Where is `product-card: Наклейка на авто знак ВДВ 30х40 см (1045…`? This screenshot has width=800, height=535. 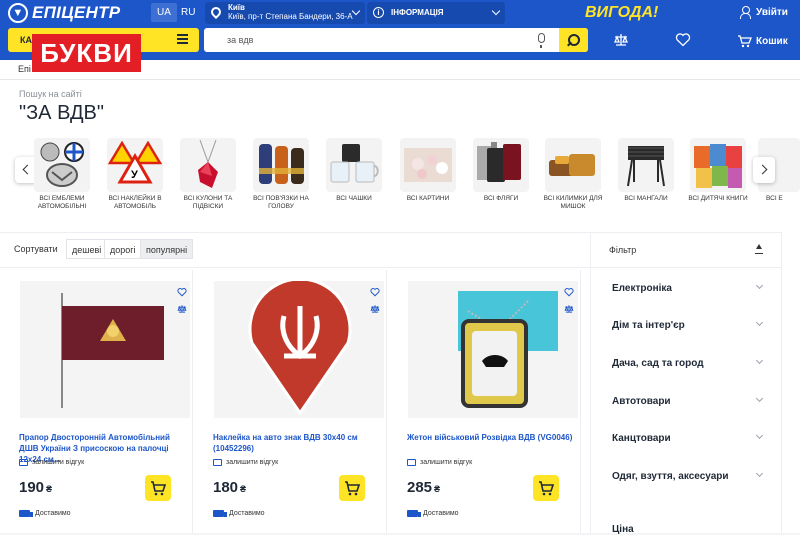
product-card: Наклейка на авто знак ВДВ 30х40 см (1045… is located at coordinates (290, 401).